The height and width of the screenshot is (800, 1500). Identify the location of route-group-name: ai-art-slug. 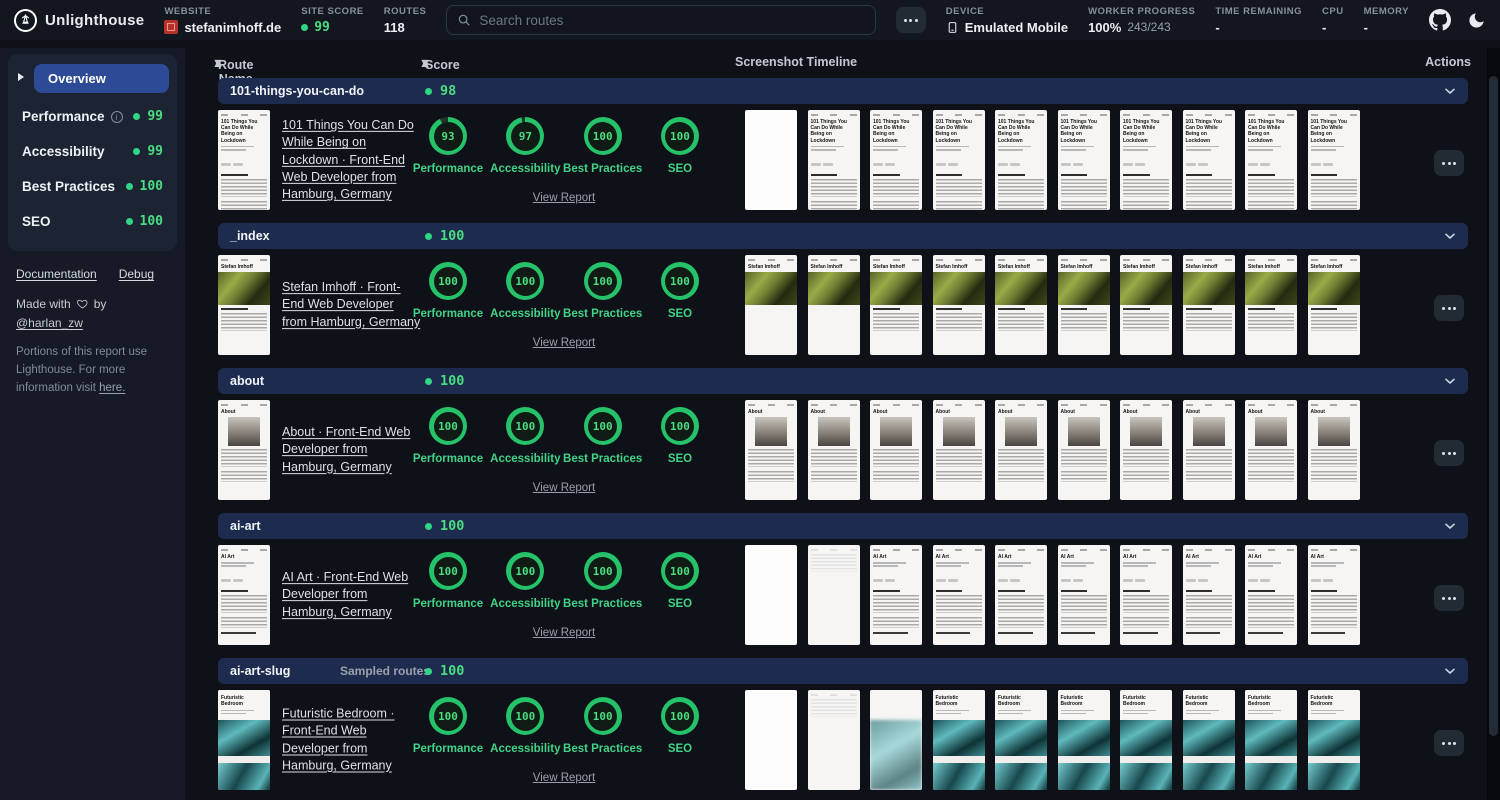
(260, 671).